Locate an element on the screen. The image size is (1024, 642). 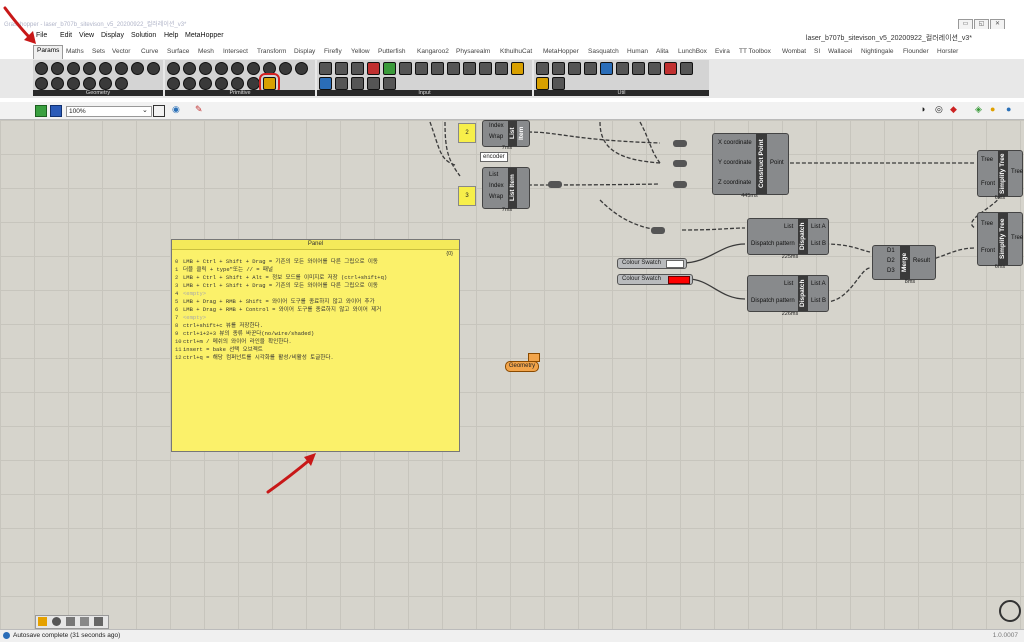
status-message: Autosave complete (31 seconds ago) is located at coordinates (67, 635).